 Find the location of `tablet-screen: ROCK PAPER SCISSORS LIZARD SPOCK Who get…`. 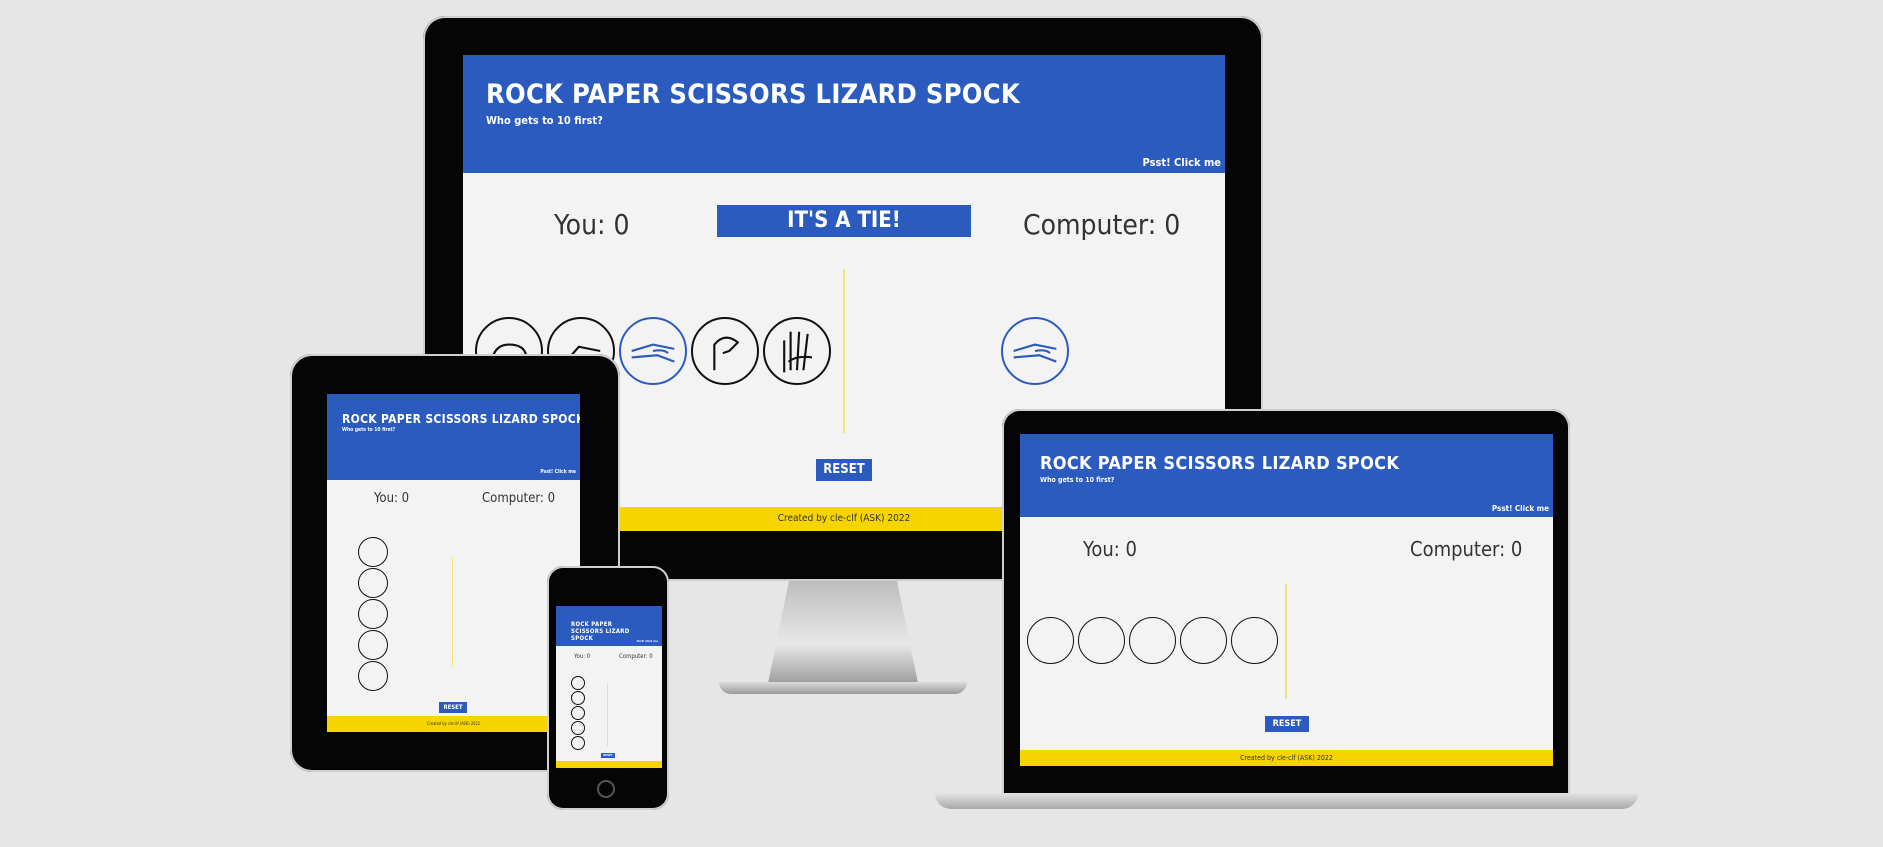

tablet-screen: ROCK PAPER SCISSORS LIZARD SPOCK Who get… is located at coordinates (453, 563).